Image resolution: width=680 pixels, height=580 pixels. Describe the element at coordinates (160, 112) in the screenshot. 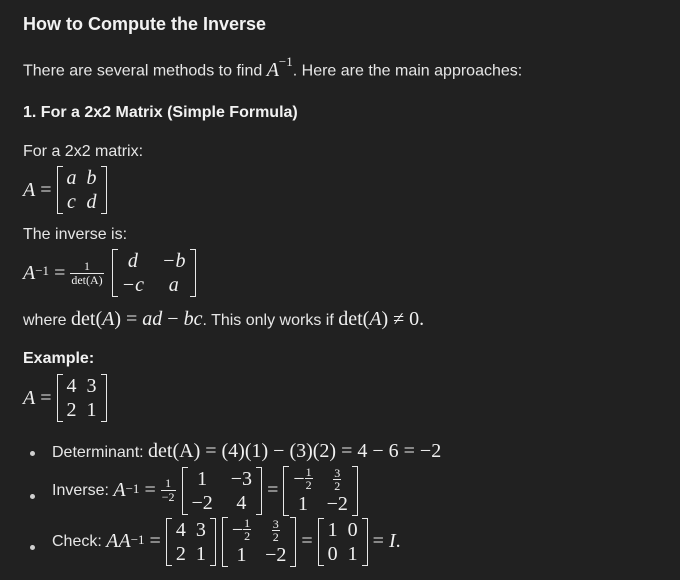

I see `section-title-2x2: 1. For a 2x2 Matrix (Simple Formula)` at that location.